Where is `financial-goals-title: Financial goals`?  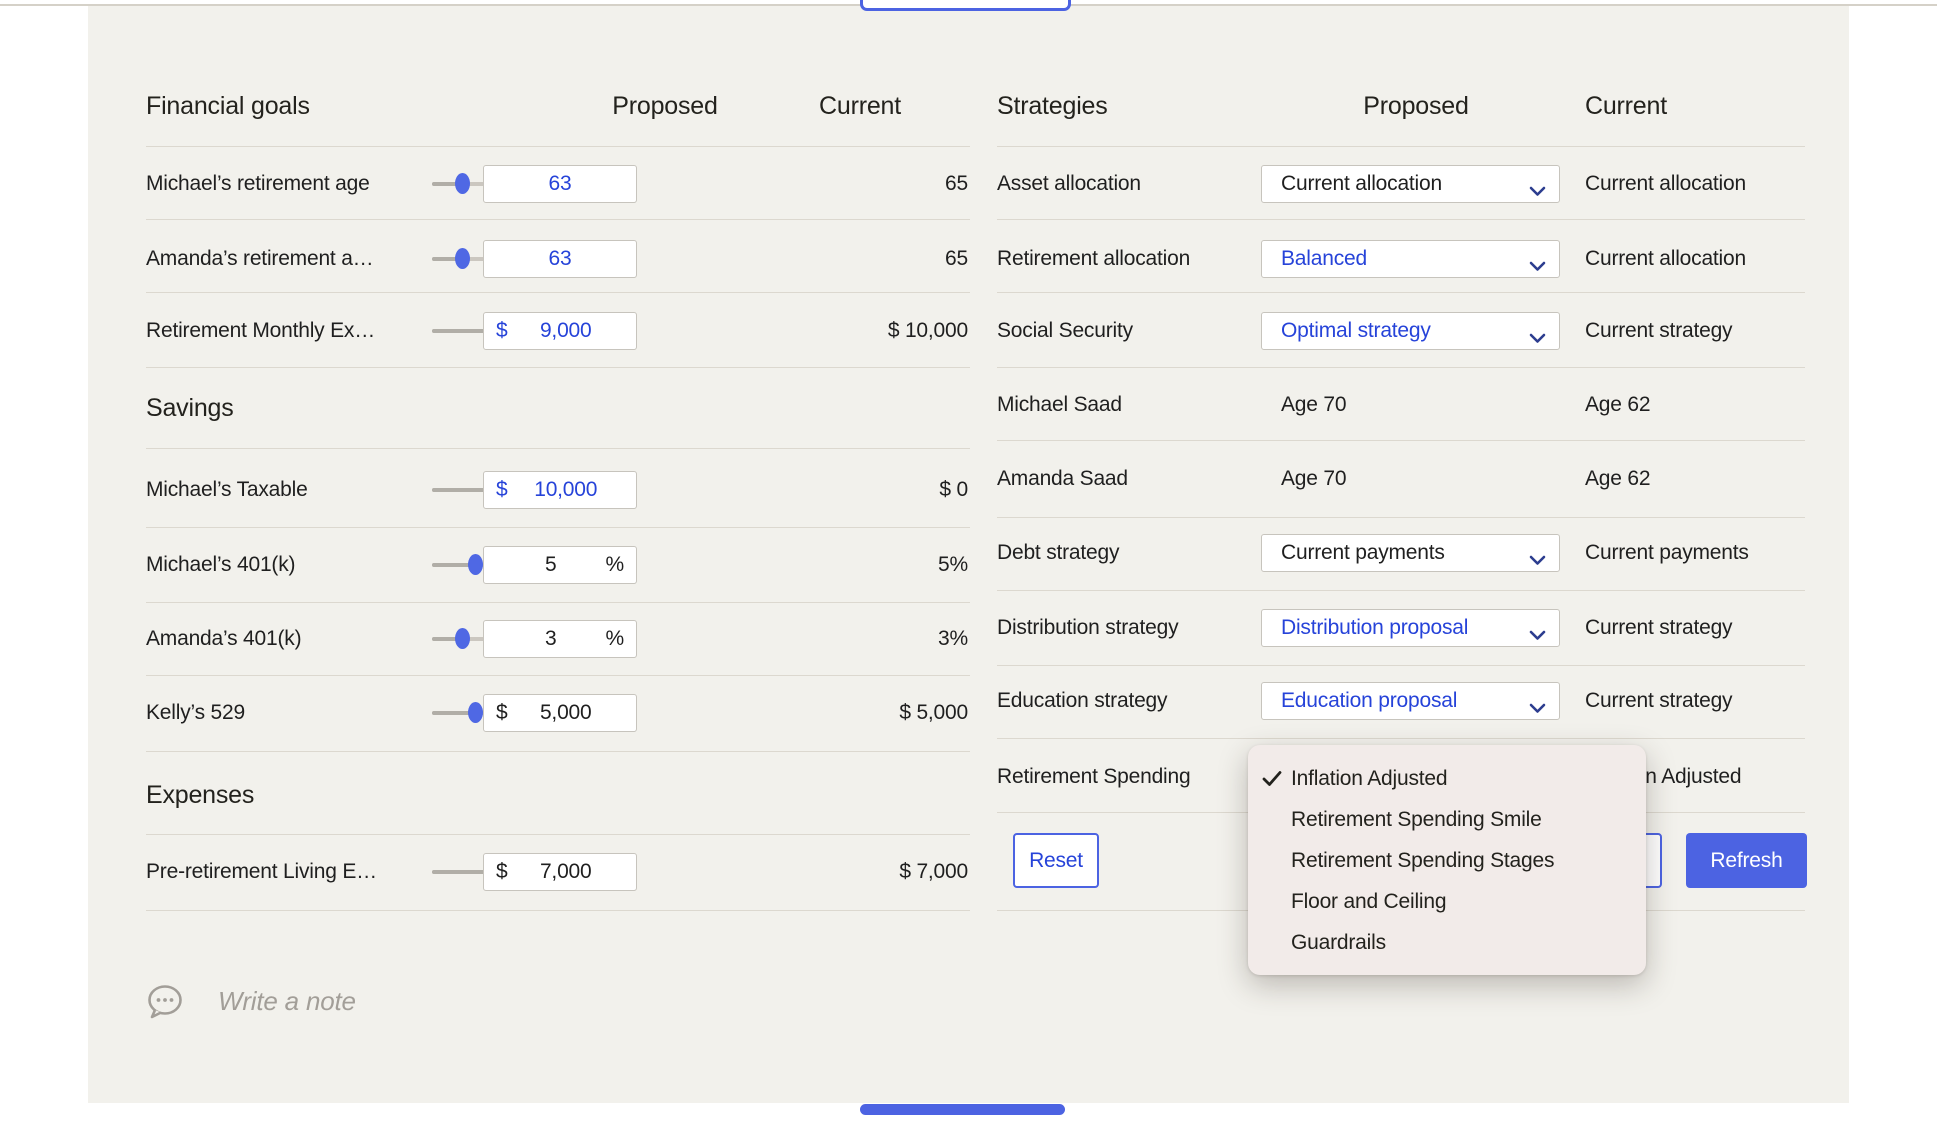
financial-goals-title: Financial goals is located at coordinates (228, 106).